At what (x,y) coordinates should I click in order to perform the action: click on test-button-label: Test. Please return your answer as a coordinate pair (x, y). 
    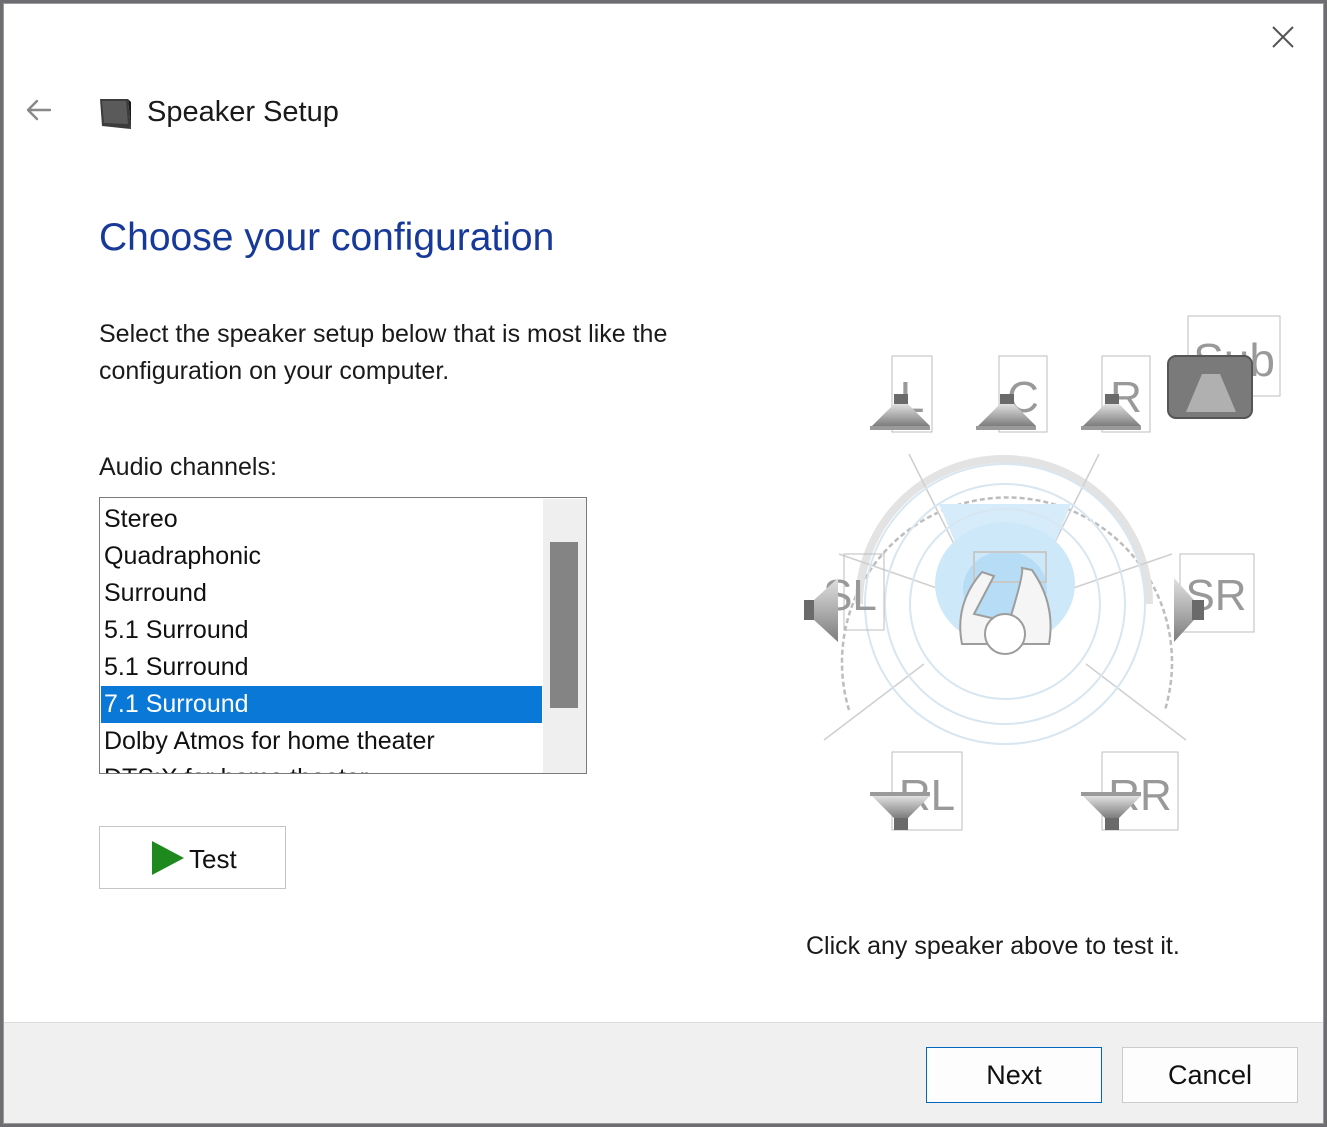
    Looking at the image, I should click on (213, 859).